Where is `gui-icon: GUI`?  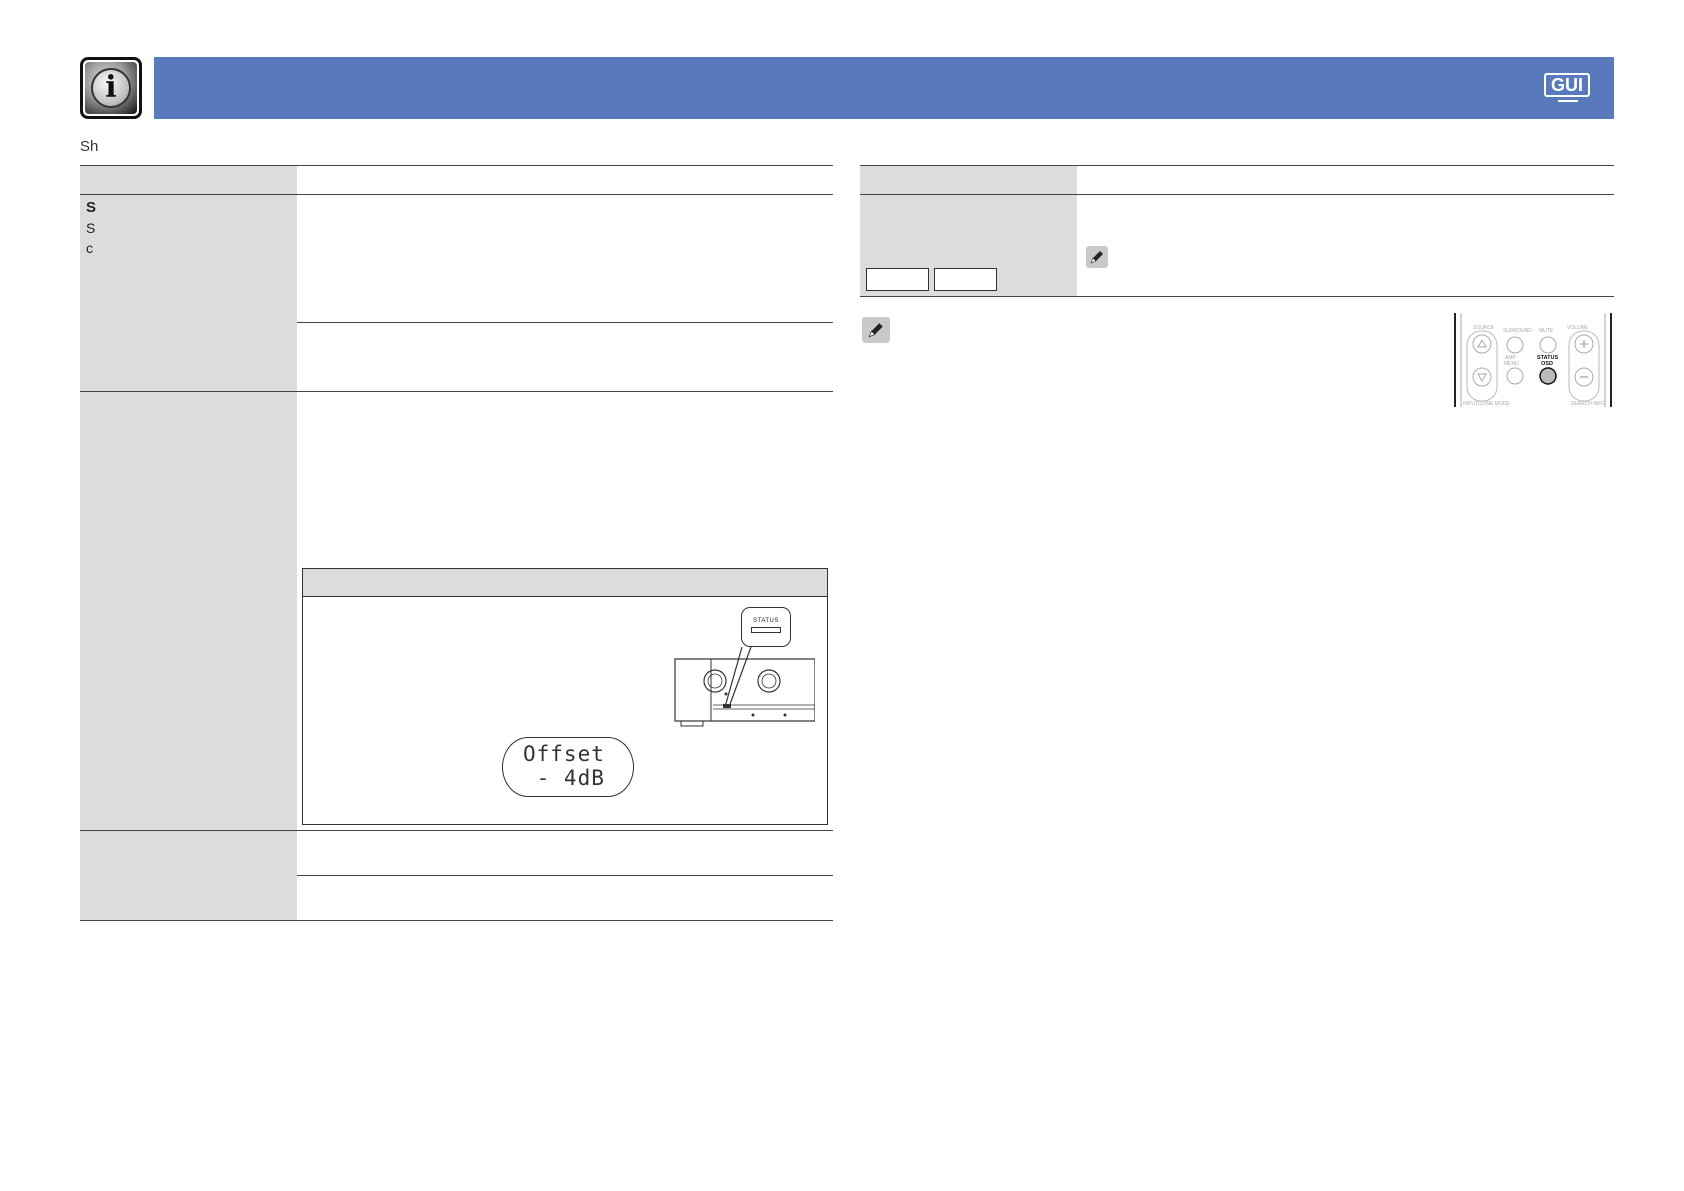 gui-icon: GUI is located at coordinates (1568, 88).